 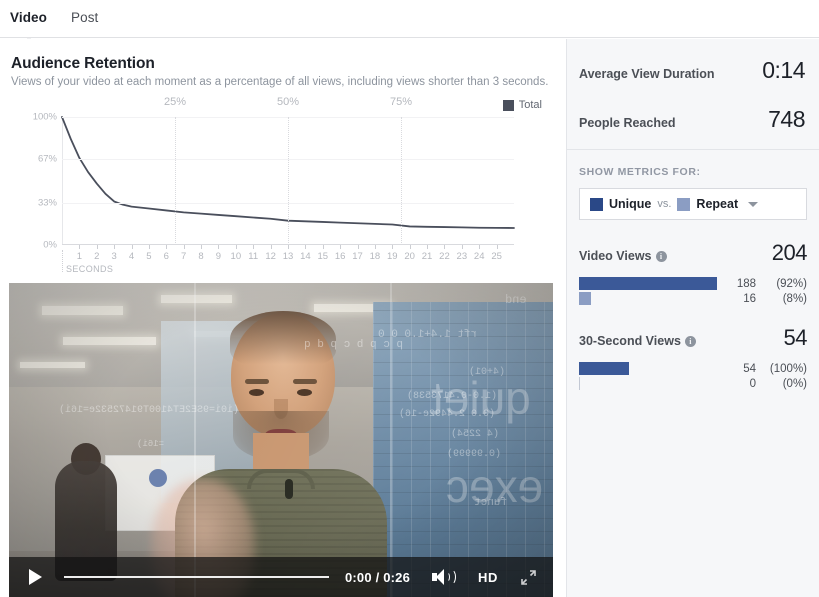 I want to click on legend-label-total: Total, so click(x=530, y=105).